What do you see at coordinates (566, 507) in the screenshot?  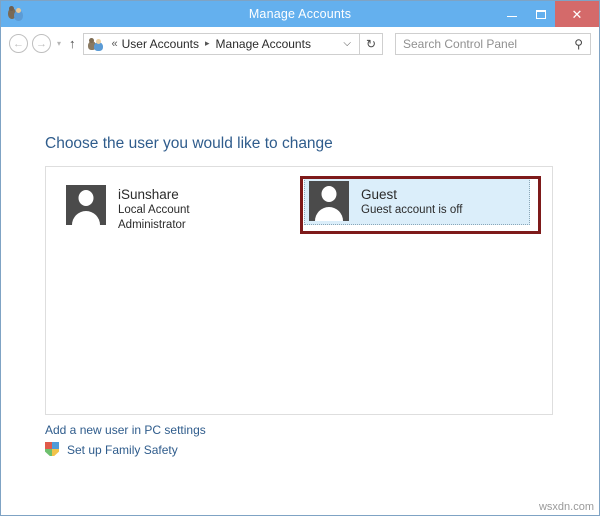 I see `watermark: wsxdn.com` at bounding box center [566, 507].